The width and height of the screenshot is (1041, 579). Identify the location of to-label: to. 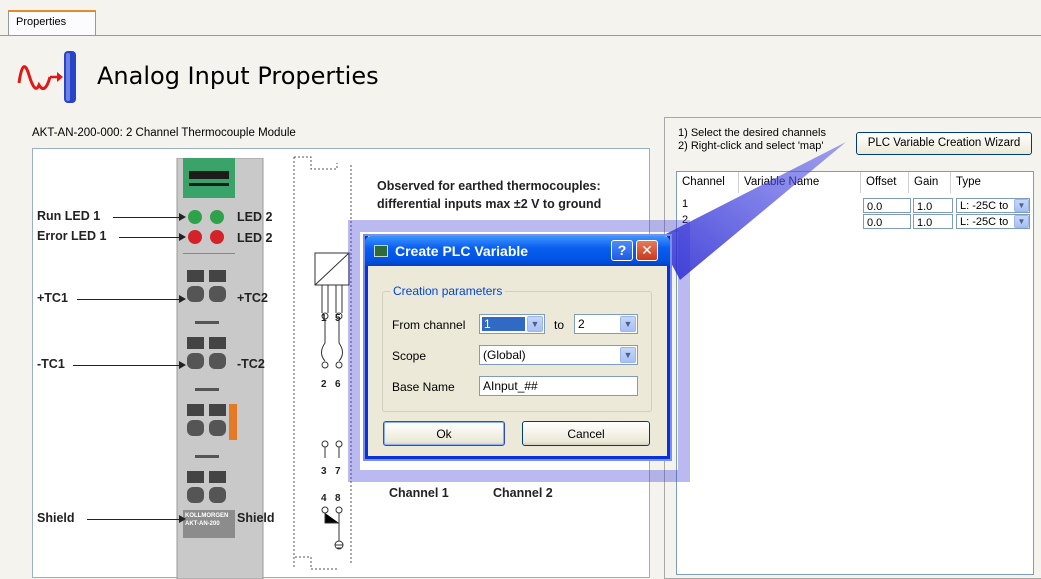
(559, 325).